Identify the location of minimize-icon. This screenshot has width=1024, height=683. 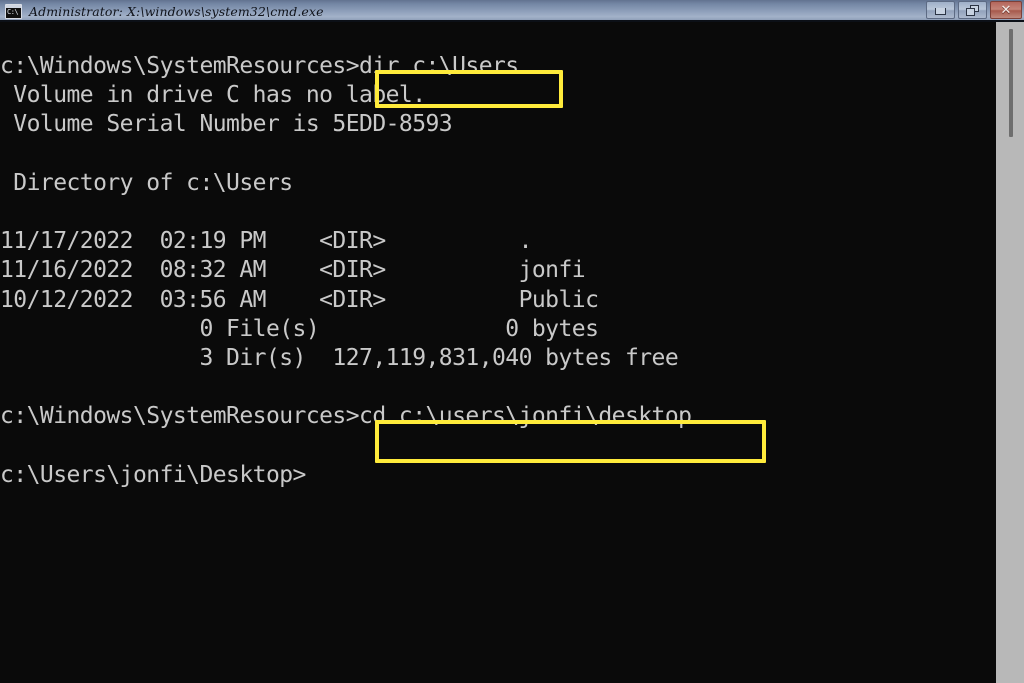
(940, 11).